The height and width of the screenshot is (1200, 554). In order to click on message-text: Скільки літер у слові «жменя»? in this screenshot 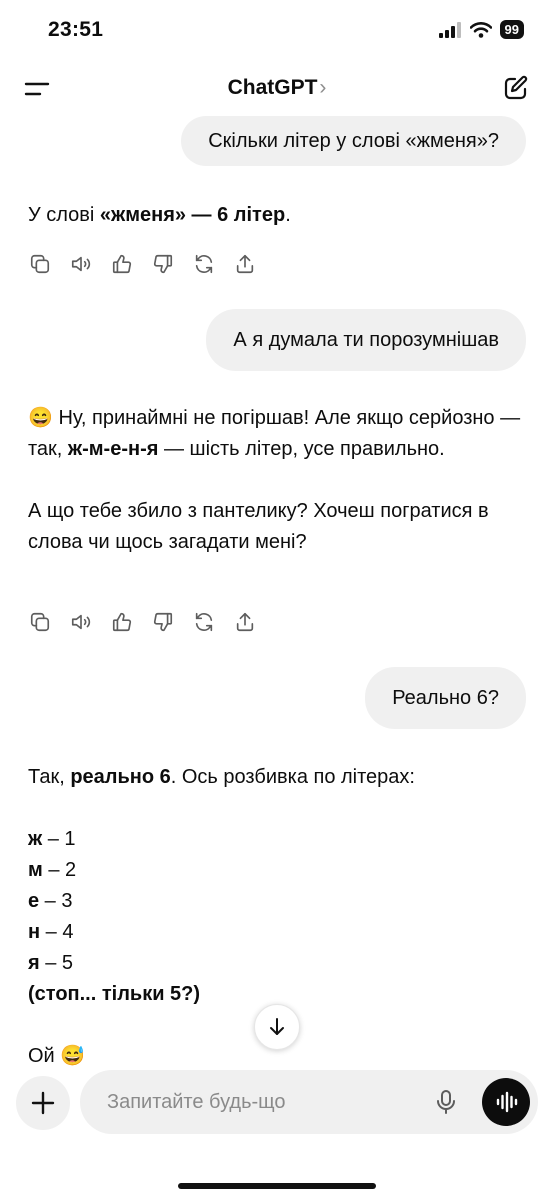, I will do `click(353, 140)`.